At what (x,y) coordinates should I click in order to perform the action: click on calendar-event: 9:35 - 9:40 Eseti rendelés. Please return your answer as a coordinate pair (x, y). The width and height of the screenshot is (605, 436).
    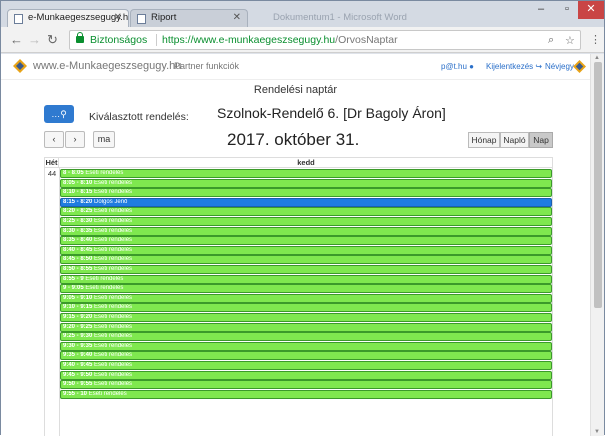
    Looking at the image, I should click on (306, 356).